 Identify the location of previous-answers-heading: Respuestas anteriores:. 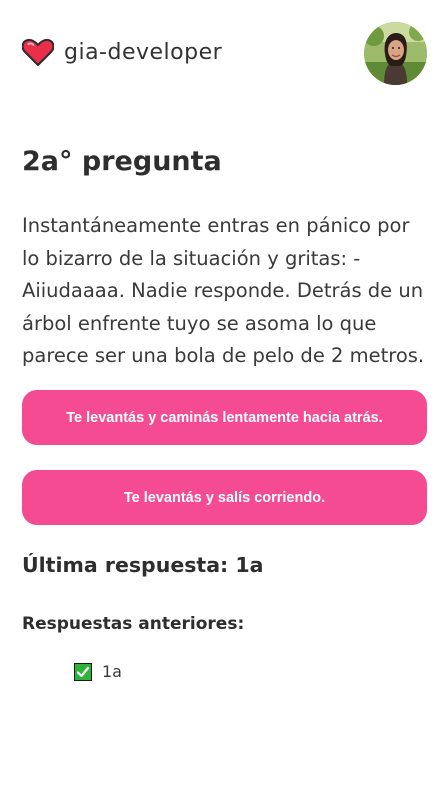
(133, 624).